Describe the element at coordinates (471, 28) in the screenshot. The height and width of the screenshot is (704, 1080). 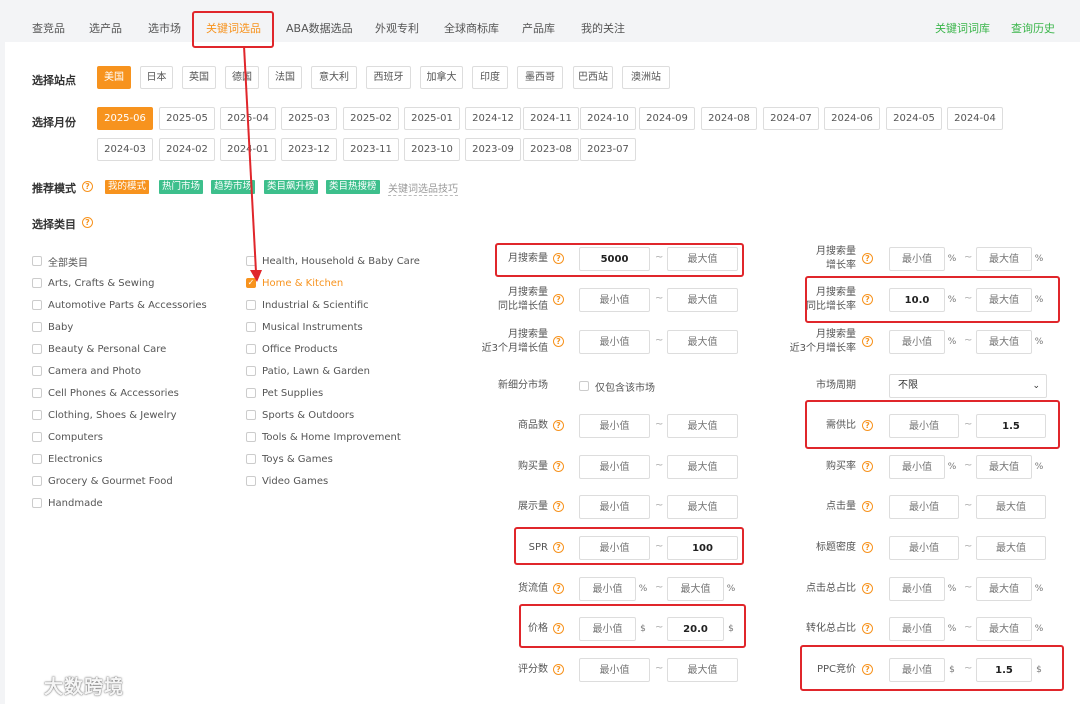
I see `nav-tab: 全球商标库` at that location.